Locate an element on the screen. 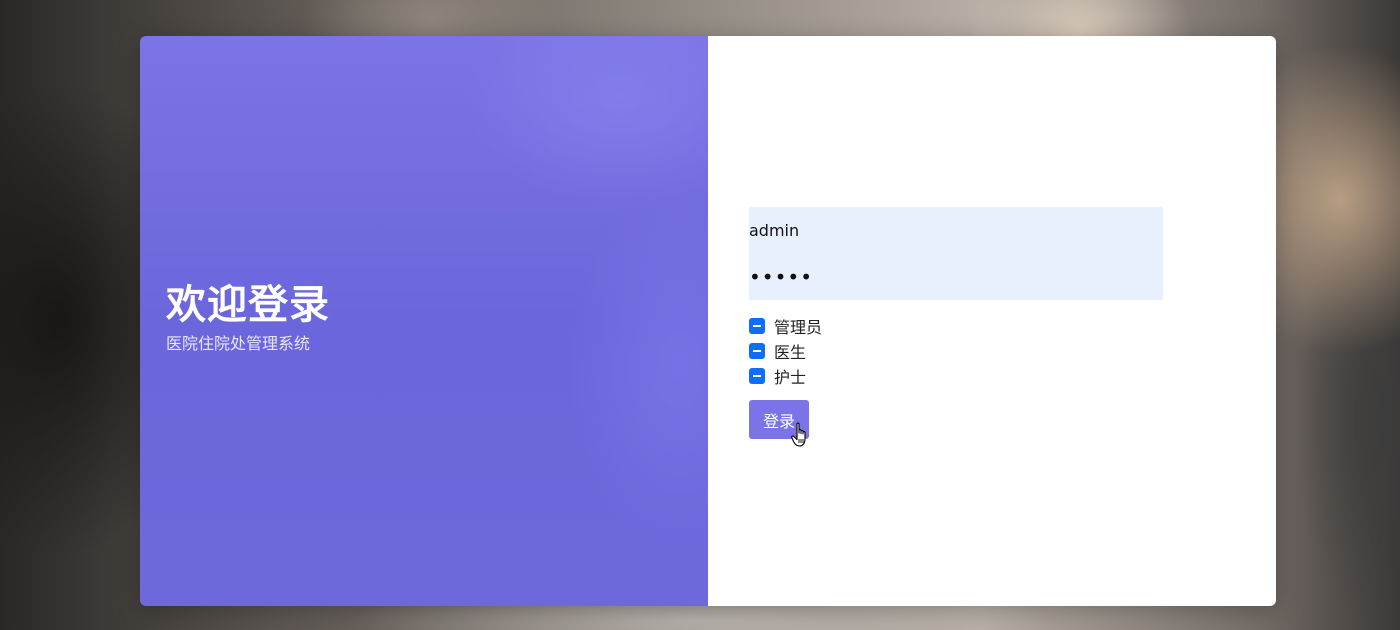 The width and height of the screenshot is (1400, 630). role-label-nurse: 护士 is located at coordinates (790, 377).